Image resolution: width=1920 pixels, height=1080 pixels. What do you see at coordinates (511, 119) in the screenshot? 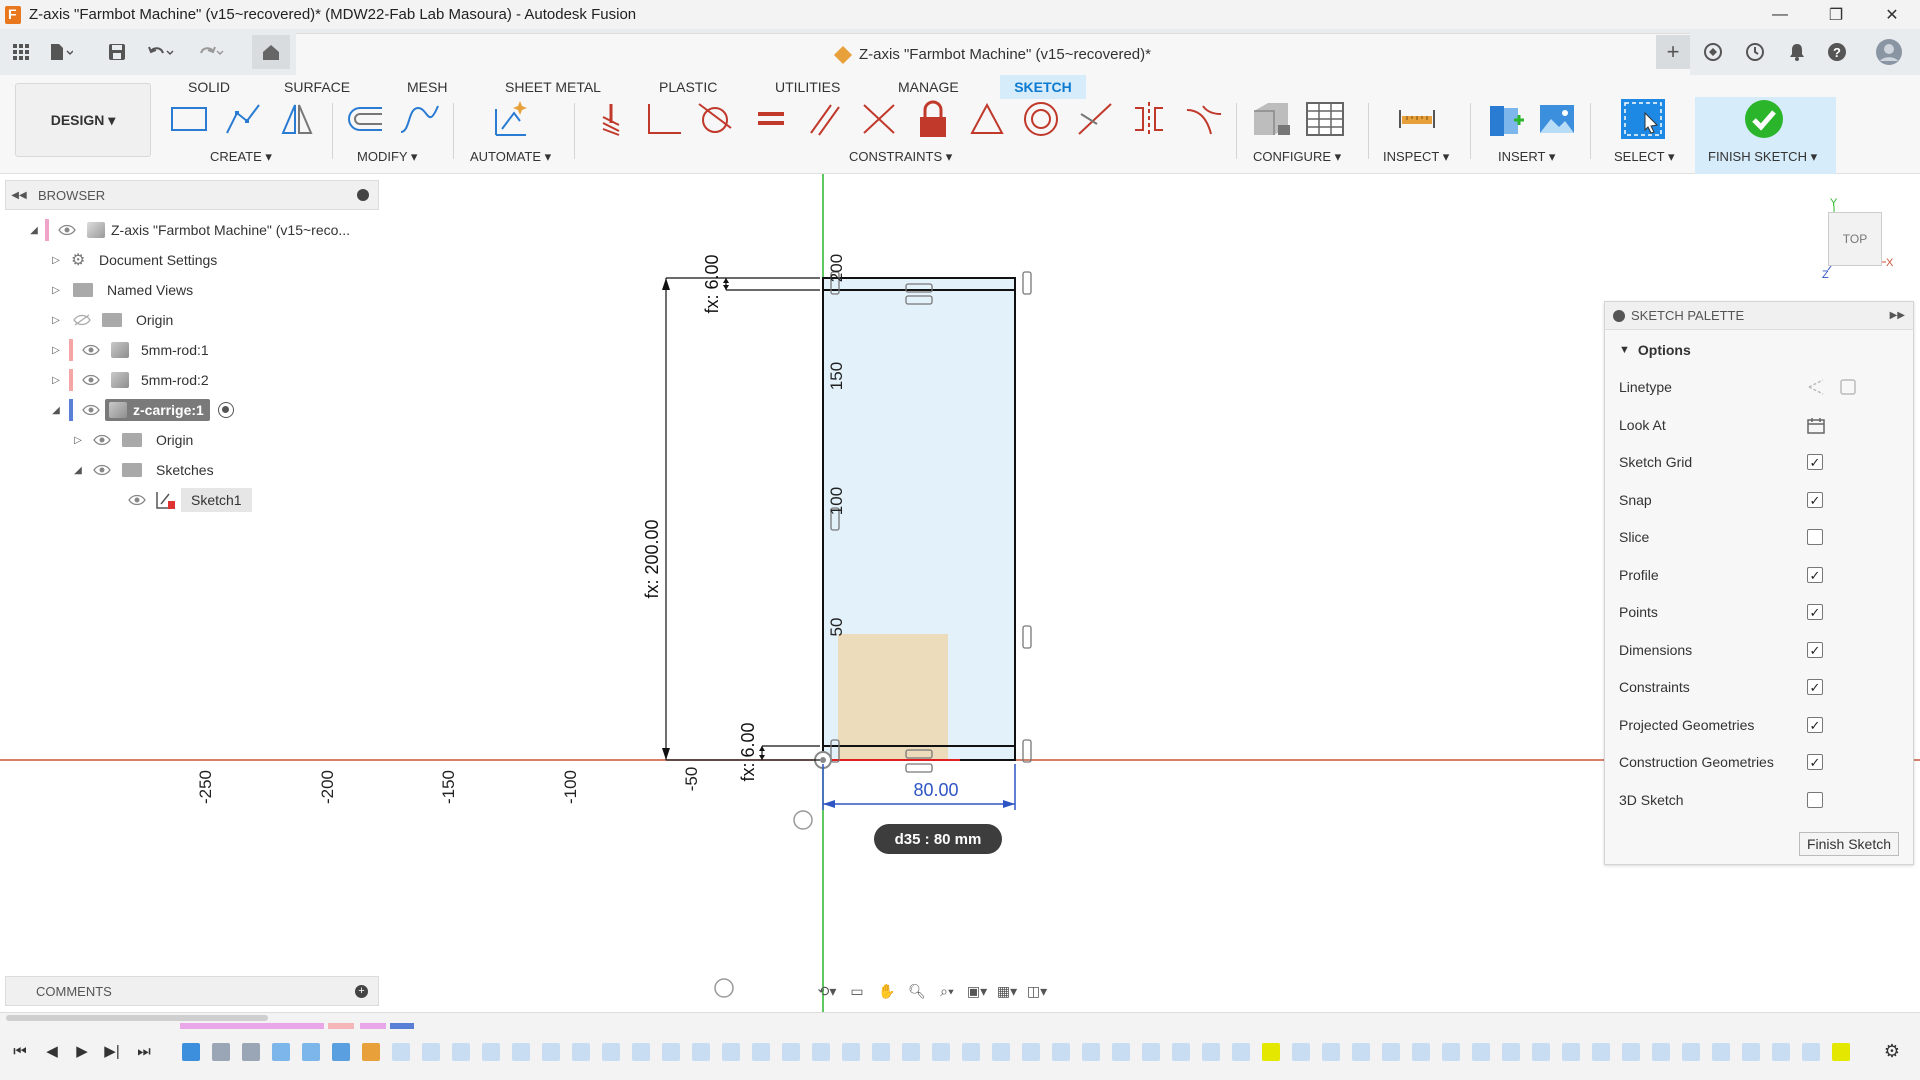
I see `automate-tool-icon` at bounding box center [511, 119].